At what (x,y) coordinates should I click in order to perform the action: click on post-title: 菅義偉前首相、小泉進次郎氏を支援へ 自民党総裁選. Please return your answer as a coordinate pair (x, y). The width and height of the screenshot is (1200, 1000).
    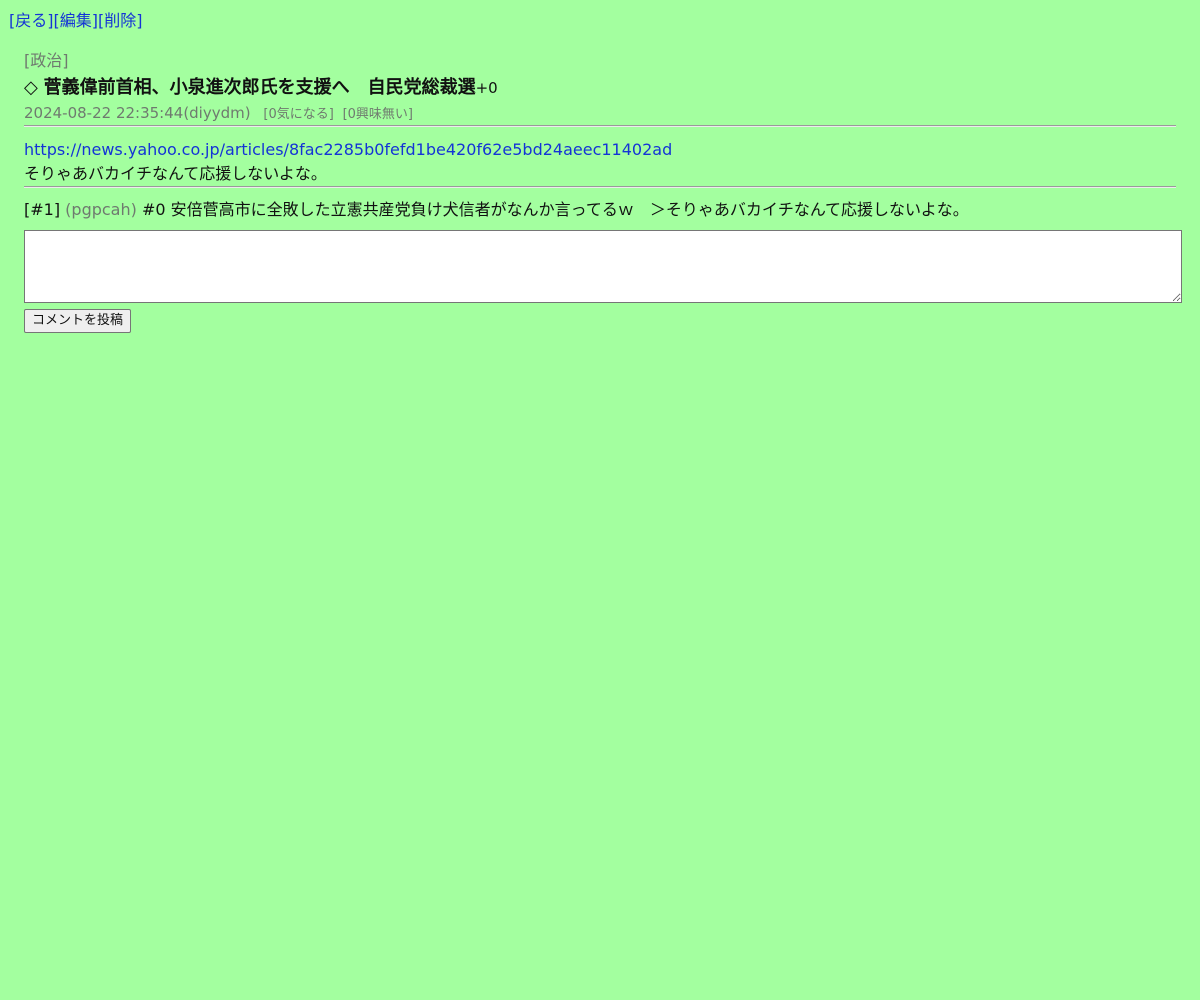
    Looking at the image, I should click on (259, 87).